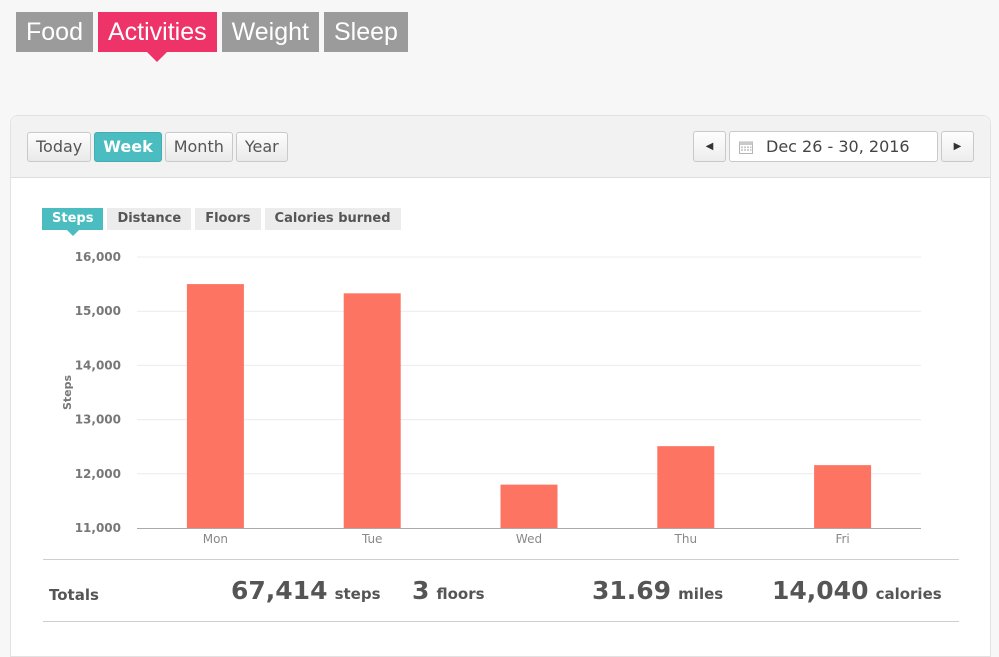  What do you see at coordinates (215, 539) in the screenshot?
I see `x-tick-label: Mon` at bounding box center [215, 539].